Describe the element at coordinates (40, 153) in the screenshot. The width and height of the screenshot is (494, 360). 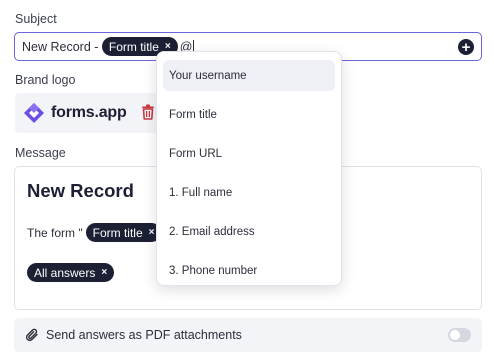
I see `message-label: Message` at that location.